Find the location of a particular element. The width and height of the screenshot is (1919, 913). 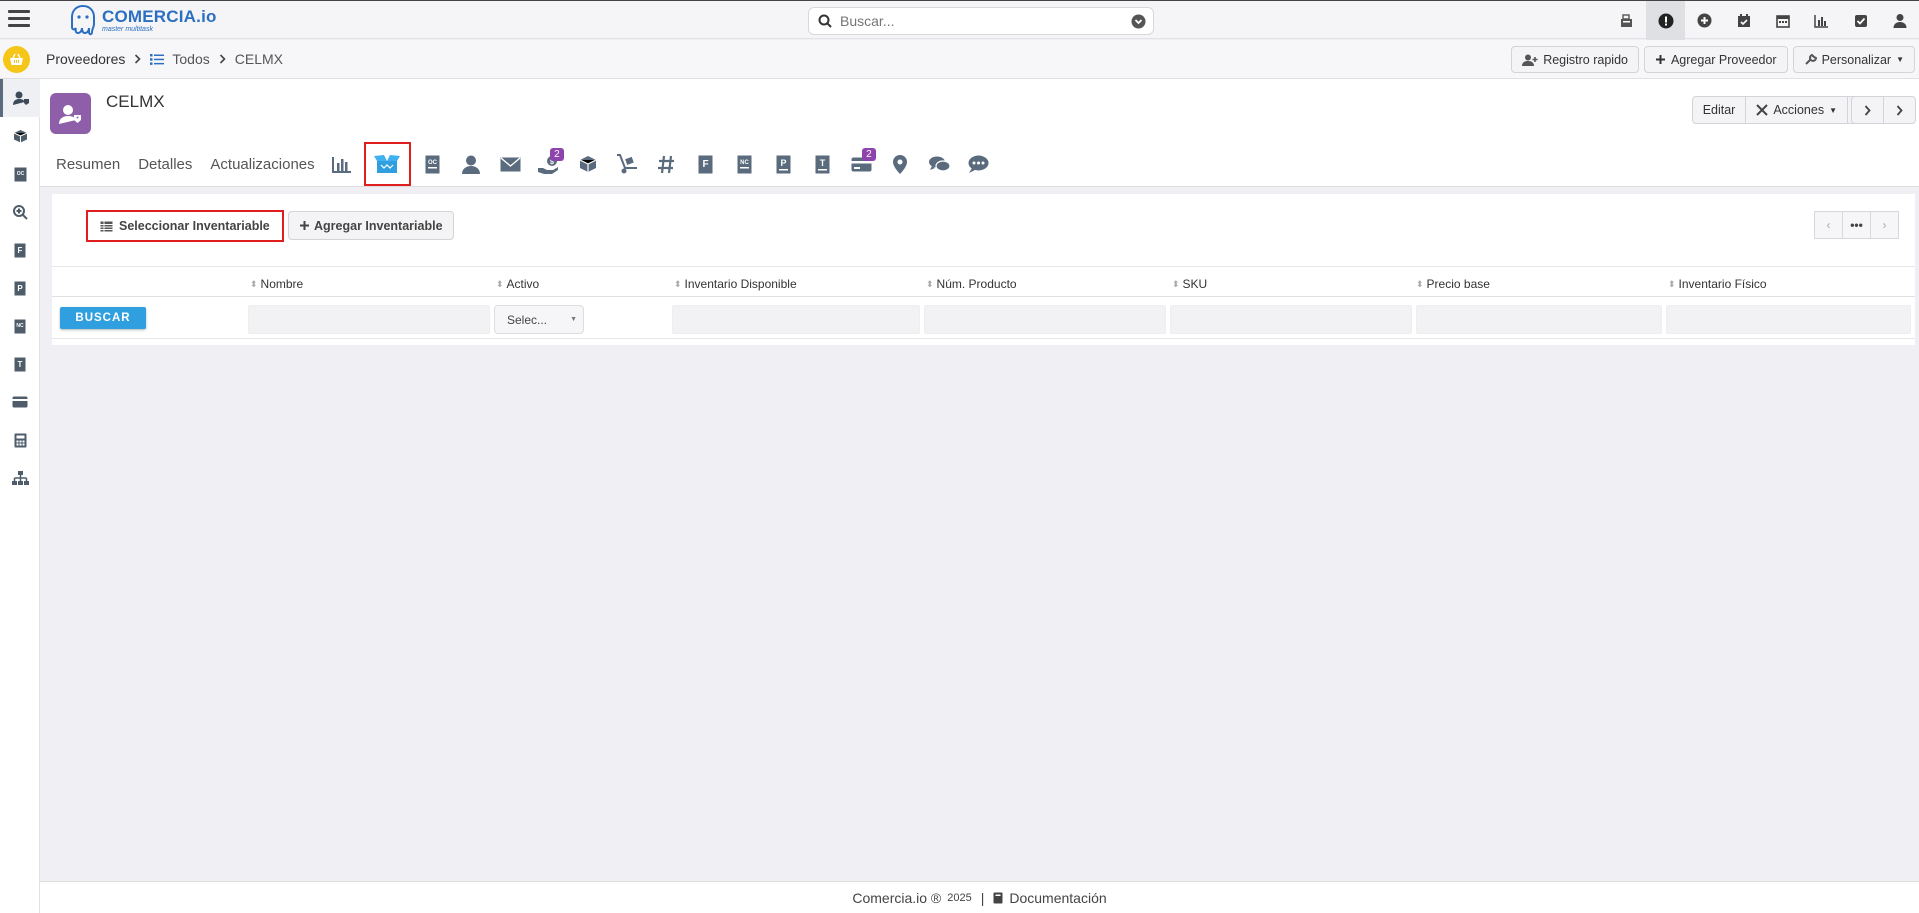

sidebar-item-inventory is located at coordinates (20, 136).